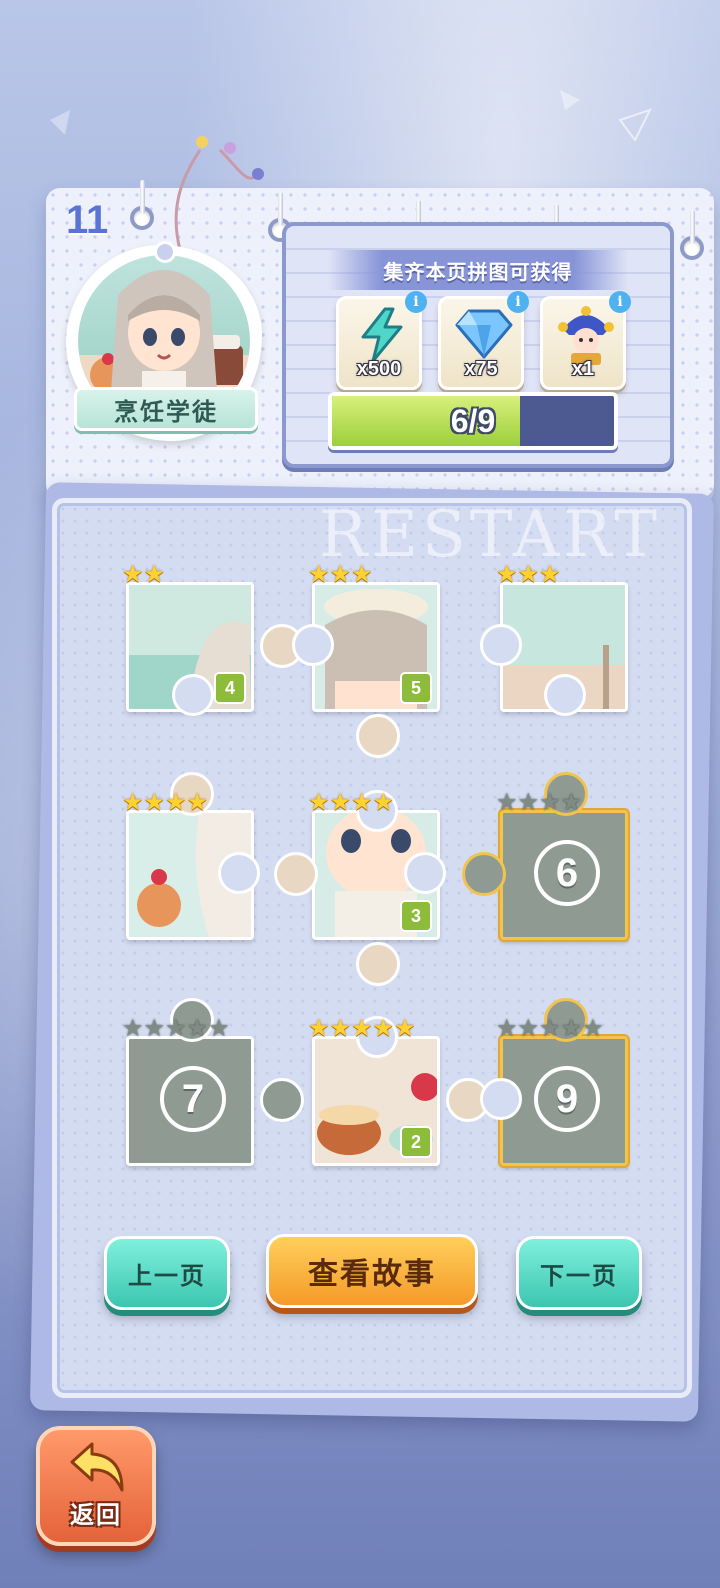 The image size is (720, 1588). Describe the element at coordinates (360, 888) in the screenshot. I see `puzzle-piece-5: ★ ★ ★ ★ 3` at that location.